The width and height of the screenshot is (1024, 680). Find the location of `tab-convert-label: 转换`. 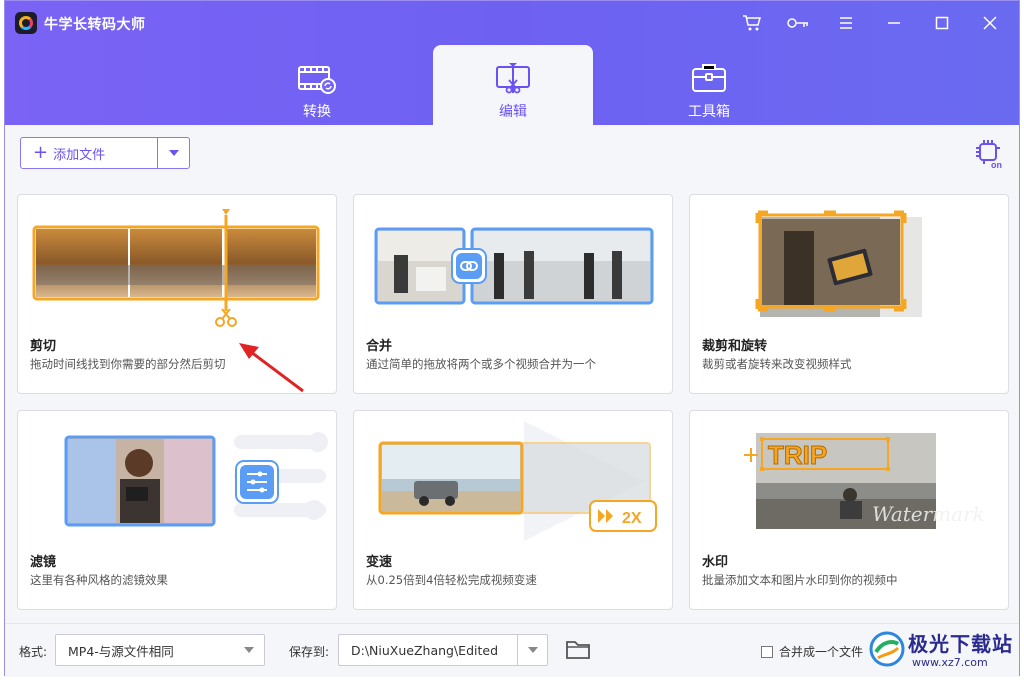

tab-convert-label: 转换 is located at coordinates (317, 112).